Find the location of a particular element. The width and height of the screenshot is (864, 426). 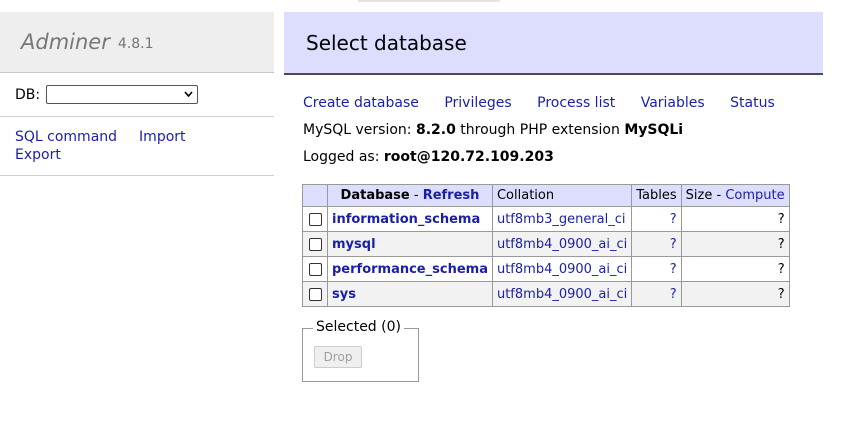

selected-fieldset: Selected (0) Drop is located at coordinates (360, 350).